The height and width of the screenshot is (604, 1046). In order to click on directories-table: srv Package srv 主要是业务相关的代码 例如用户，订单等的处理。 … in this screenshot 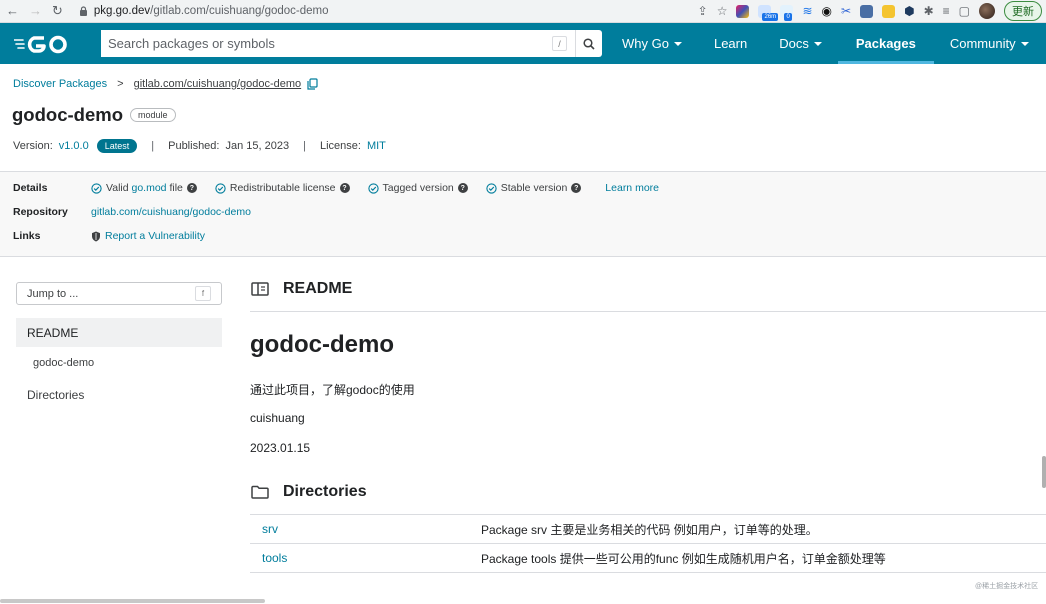, I will do `click(648, 544)`.